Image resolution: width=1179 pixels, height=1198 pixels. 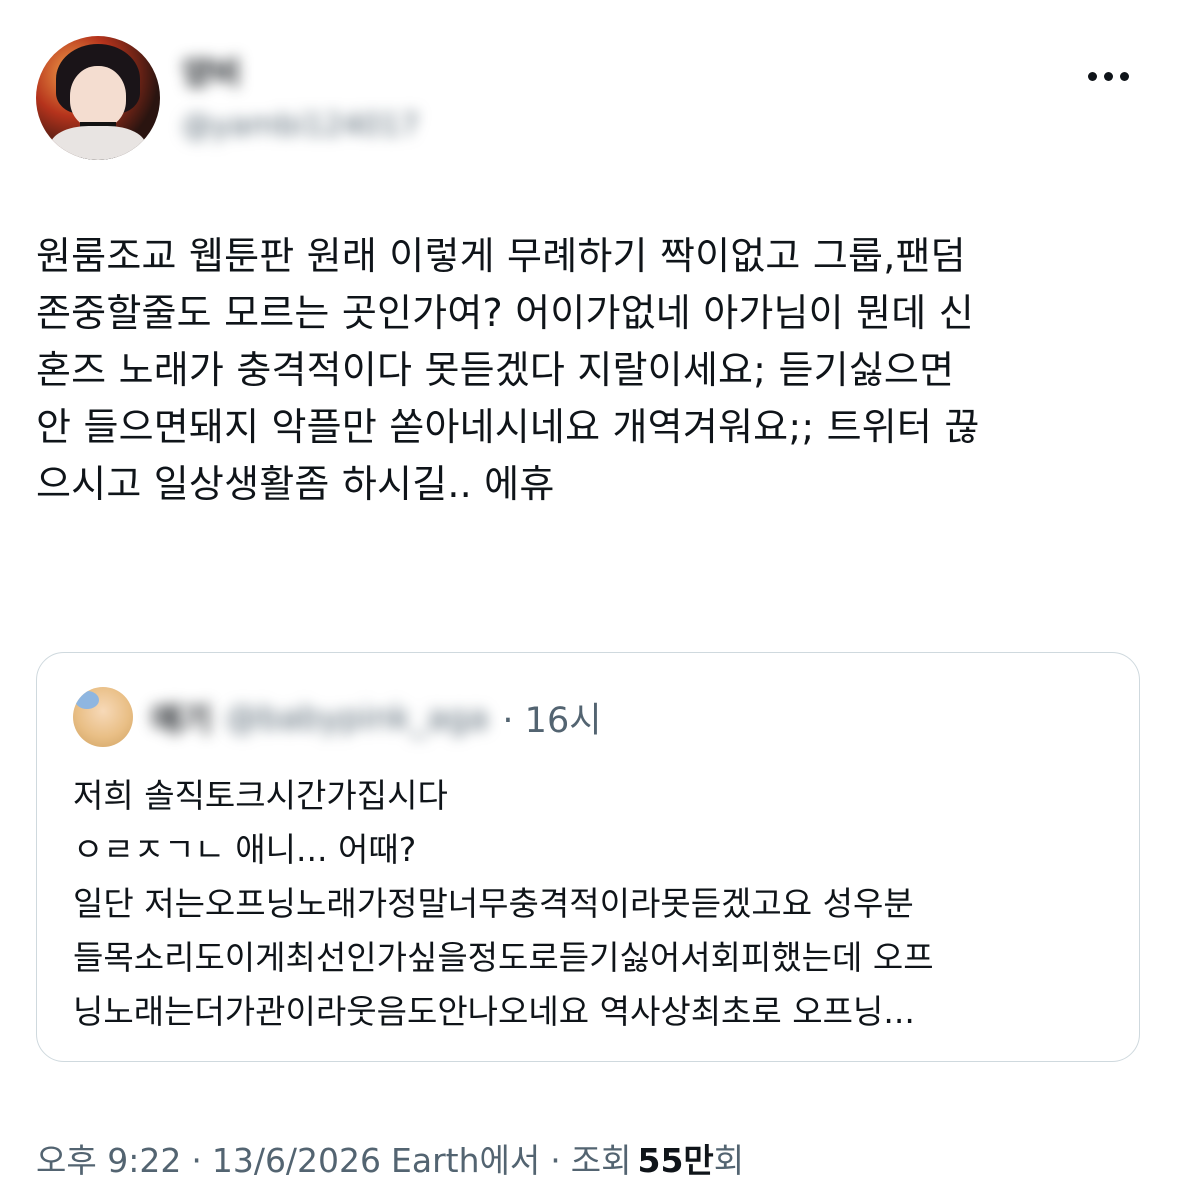 What do you see at coordinates (300, 125) in the screenshot?
I see `author-handle: @yambi124017` at bounding box center [300, 125].